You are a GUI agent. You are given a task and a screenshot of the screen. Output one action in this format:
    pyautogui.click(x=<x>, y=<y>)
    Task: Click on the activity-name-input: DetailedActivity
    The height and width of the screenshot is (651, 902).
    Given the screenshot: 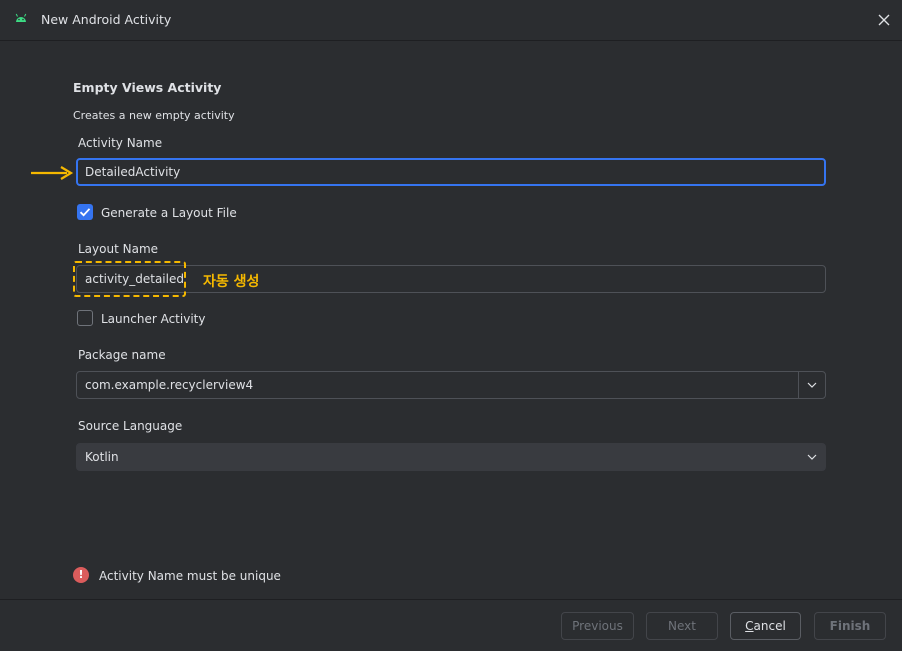 What is the action you would take?
    pyautogui.click(x=451, y=172)
    